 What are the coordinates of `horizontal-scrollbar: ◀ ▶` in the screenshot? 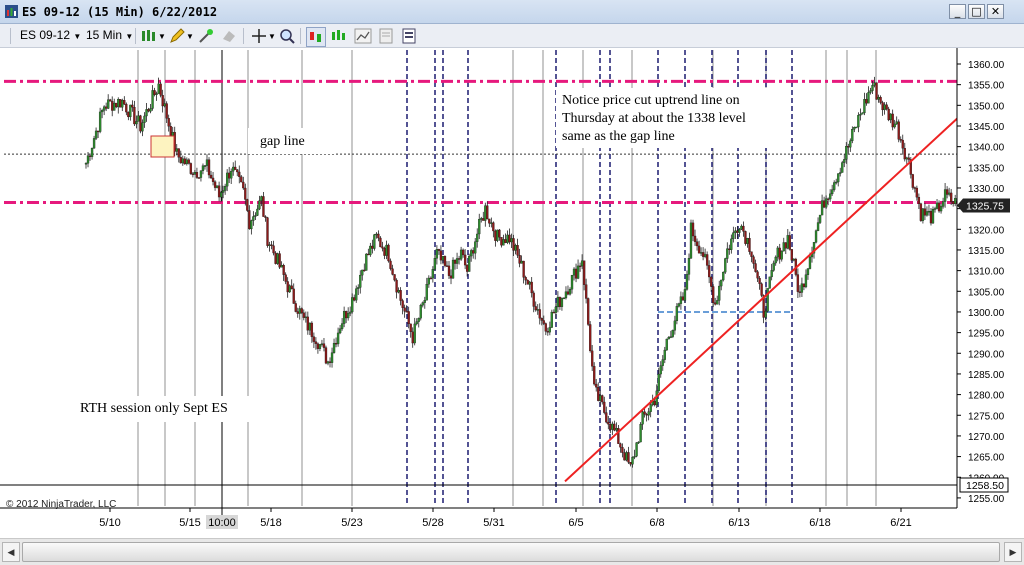 It's located at (512, 551).